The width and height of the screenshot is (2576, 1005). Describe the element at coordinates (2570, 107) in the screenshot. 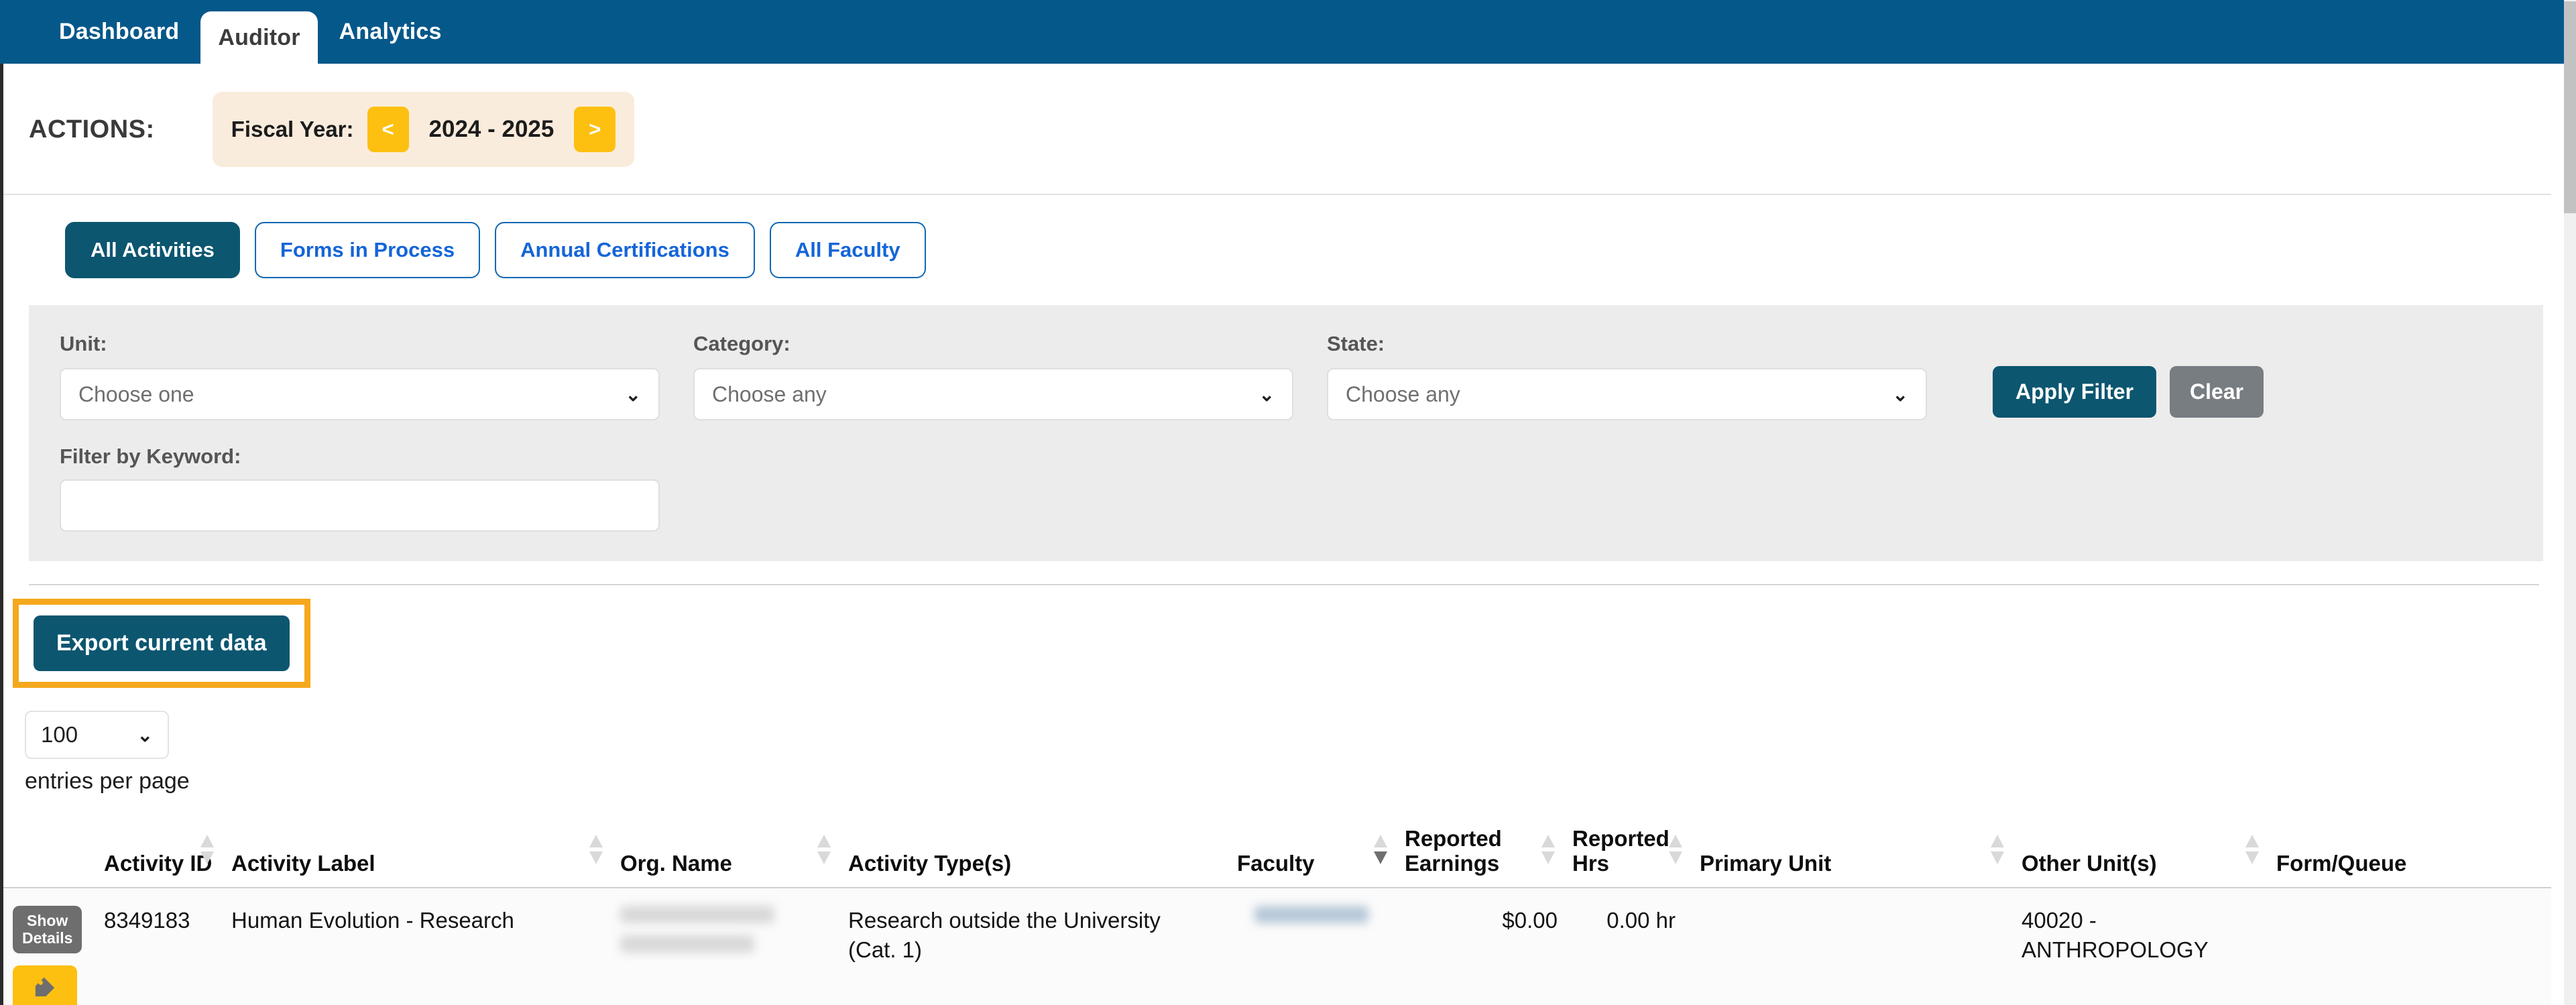

I see `scrollbar-thumb` at that location.